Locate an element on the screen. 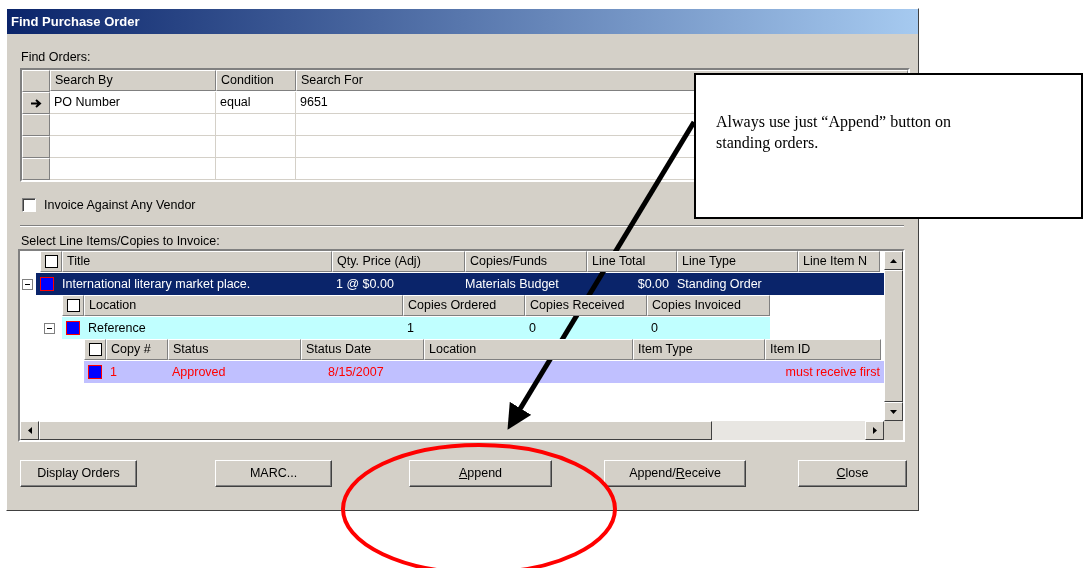 The height and width of the screenshot is (568, 1083). column-header: Item ID is located at coordinates (823, 349).